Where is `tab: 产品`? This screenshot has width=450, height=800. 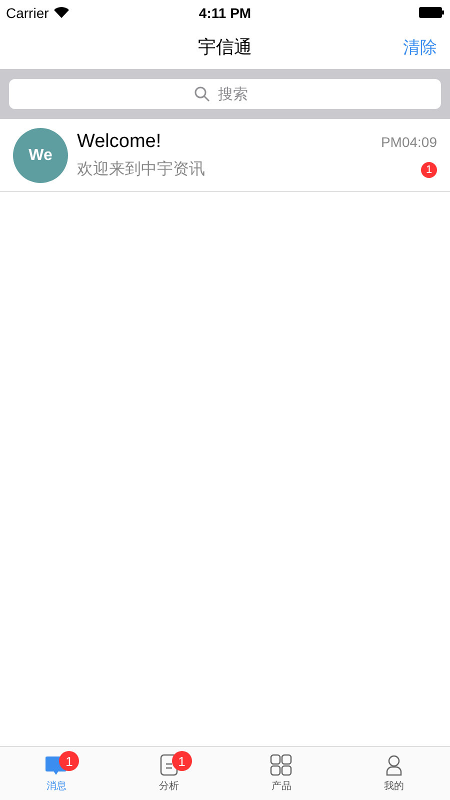
tab: 产品 is located at coordinates (281, 773).